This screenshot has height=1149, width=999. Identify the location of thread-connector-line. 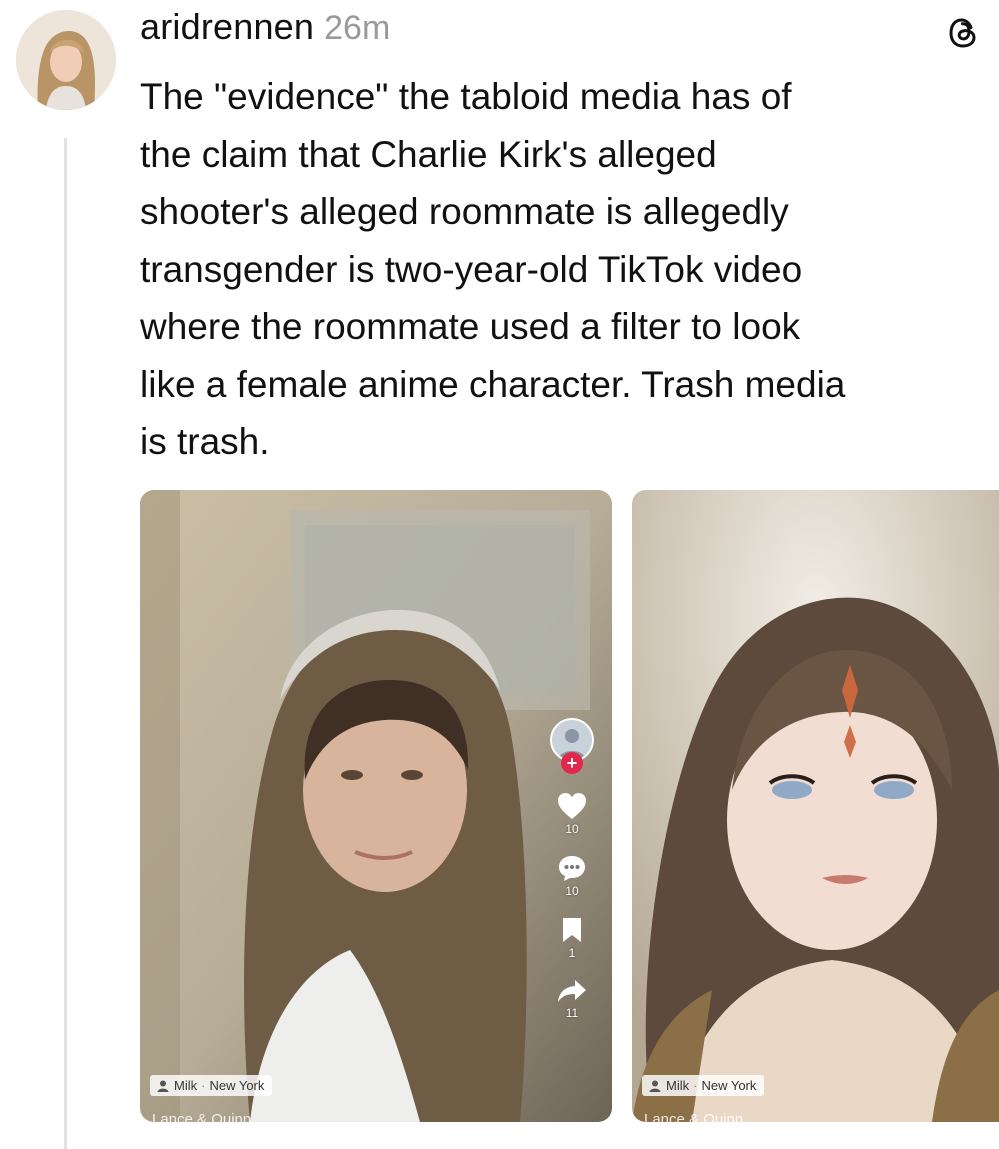
(65, 643).